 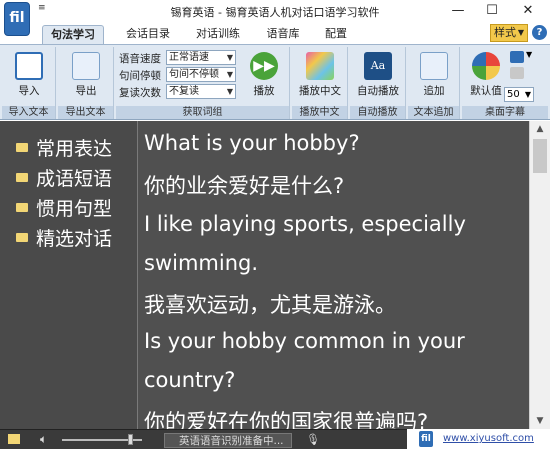 I want to click on scroll-up-icon: ▲, so click(x=540, y=129).